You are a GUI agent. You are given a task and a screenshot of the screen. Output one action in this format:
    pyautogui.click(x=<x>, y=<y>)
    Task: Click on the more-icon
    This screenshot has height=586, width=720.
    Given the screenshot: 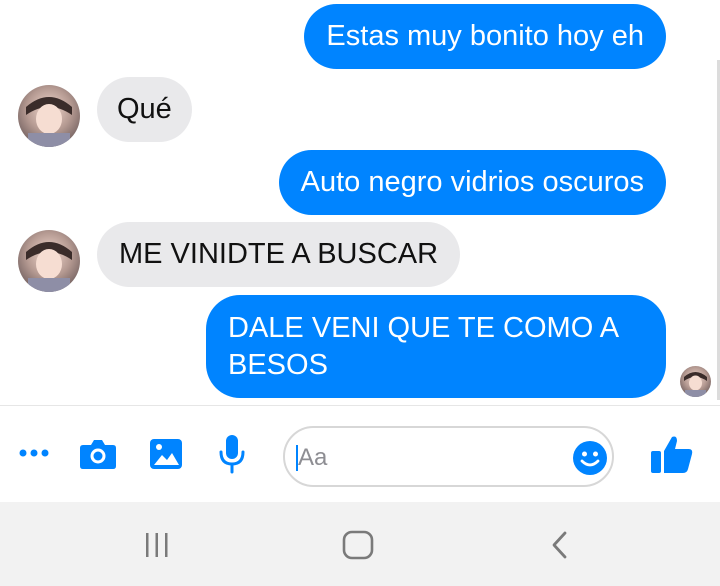 What is the action you would take?
    pyautogui.click(x=34, y=453)
    